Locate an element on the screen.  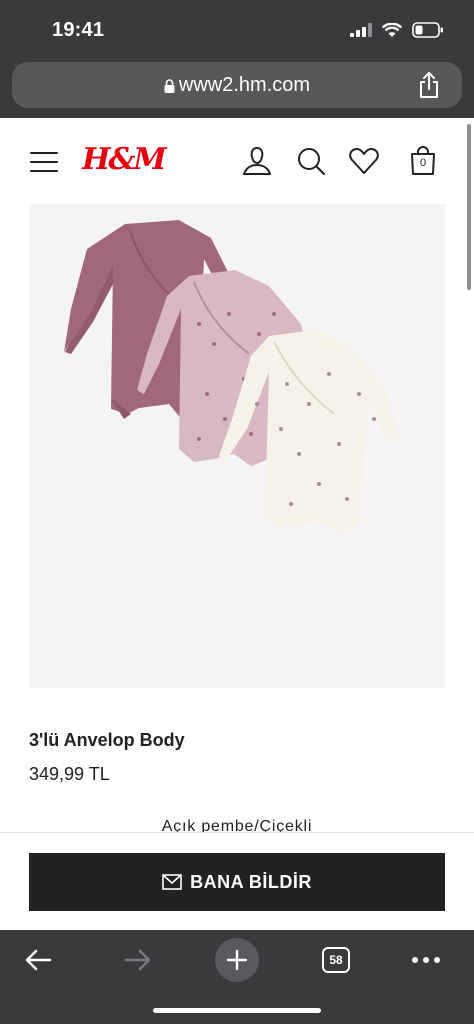
heart-icon is located at coordinates (364, 161).